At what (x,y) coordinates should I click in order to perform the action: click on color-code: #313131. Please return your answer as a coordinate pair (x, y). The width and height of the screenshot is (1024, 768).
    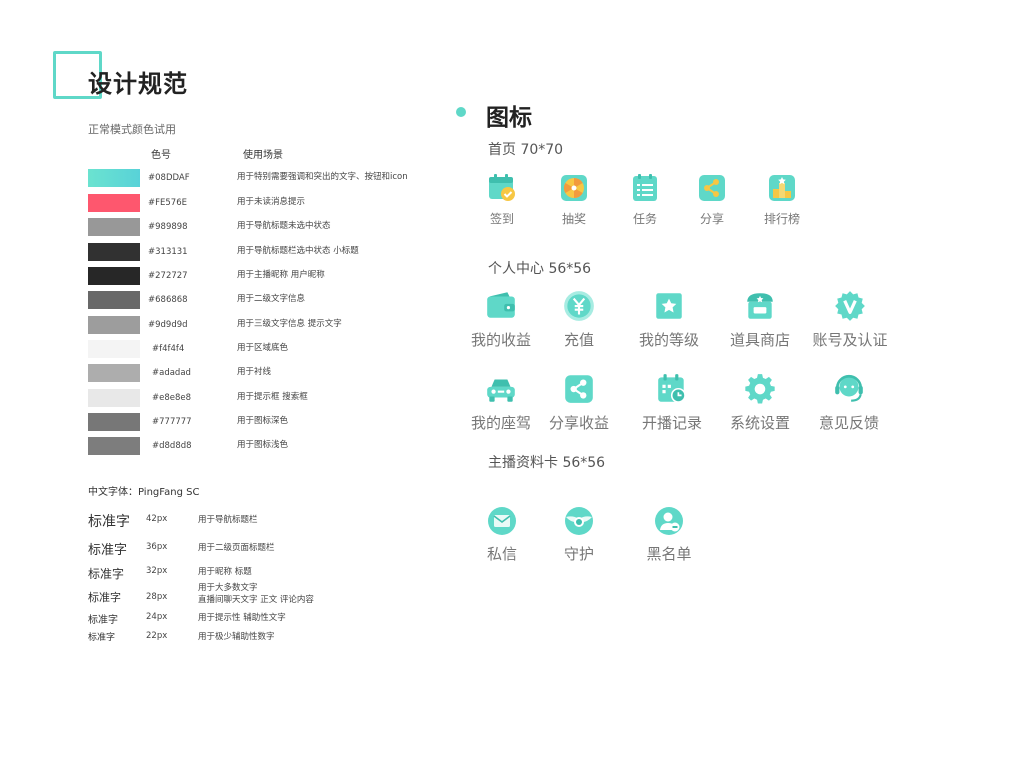
    Looking at the image, I should click on (168, 252).